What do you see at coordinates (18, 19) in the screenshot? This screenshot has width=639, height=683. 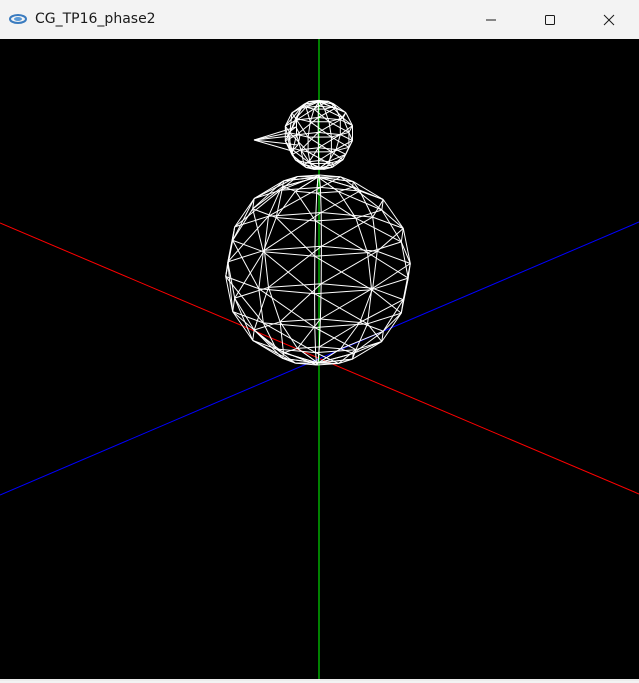 I see `app-icon` at bounding box center [18, 19].